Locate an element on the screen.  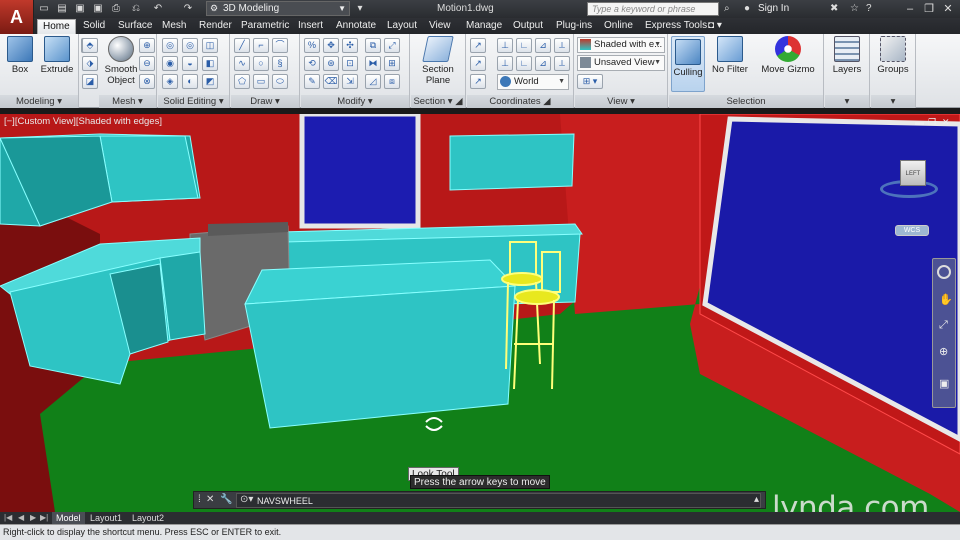
viewport-minimize-icon: ▬ is located at coordinates (919, 122).